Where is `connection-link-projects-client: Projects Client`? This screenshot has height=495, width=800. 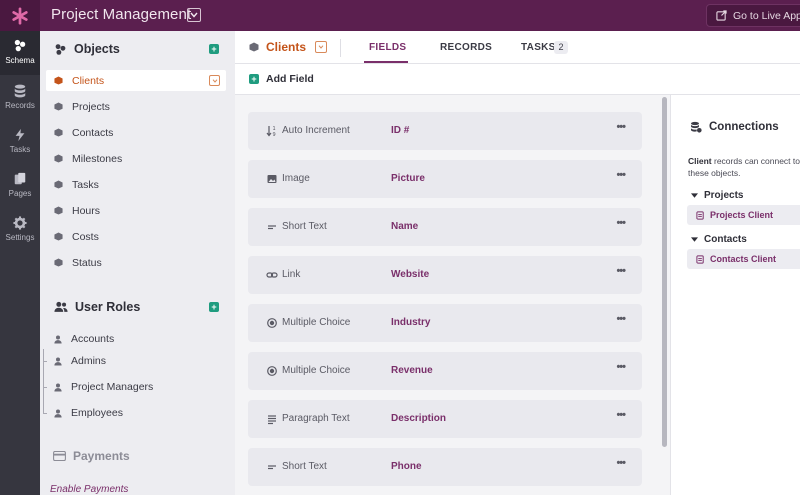
connection-link-projects-client: Projects Client is located at coordinates (743, 215).